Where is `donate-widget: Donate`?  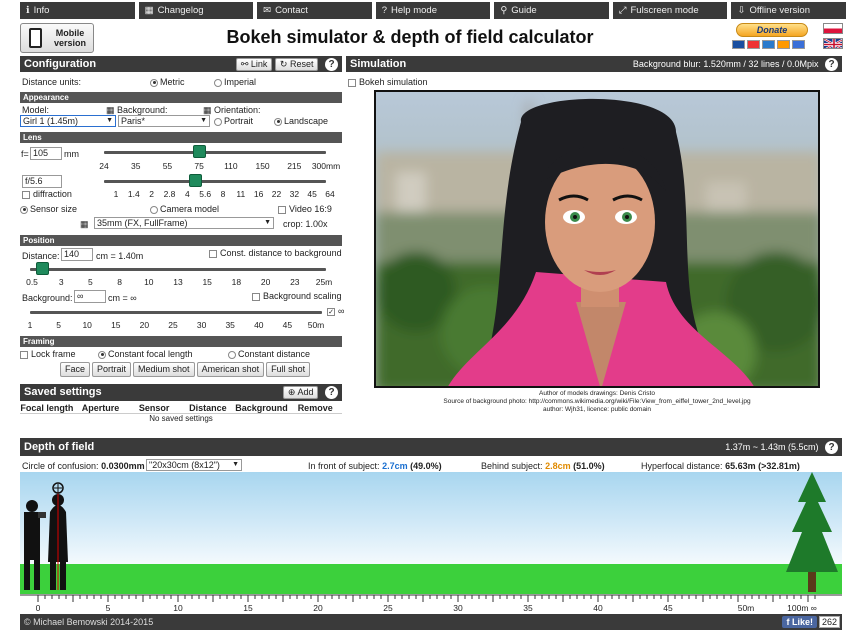 donate-widget: Donate is located at coordinates (772, 37).